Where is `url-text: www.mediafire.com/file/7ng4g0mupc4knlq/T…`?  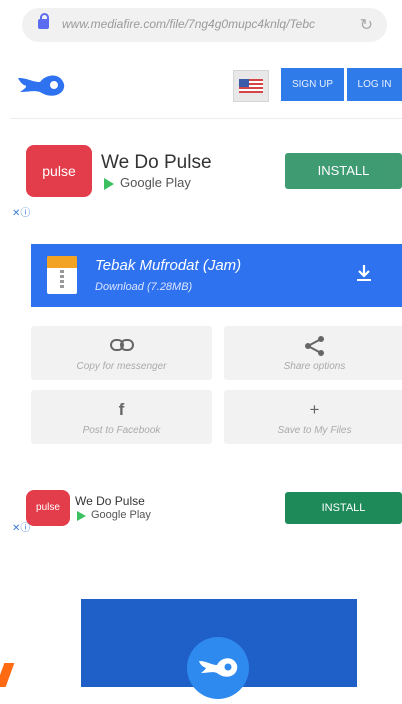
url-text: www.mediafire.com/file/7ng4g0mupc4knlq/T… is located at coordinates (199, 24).